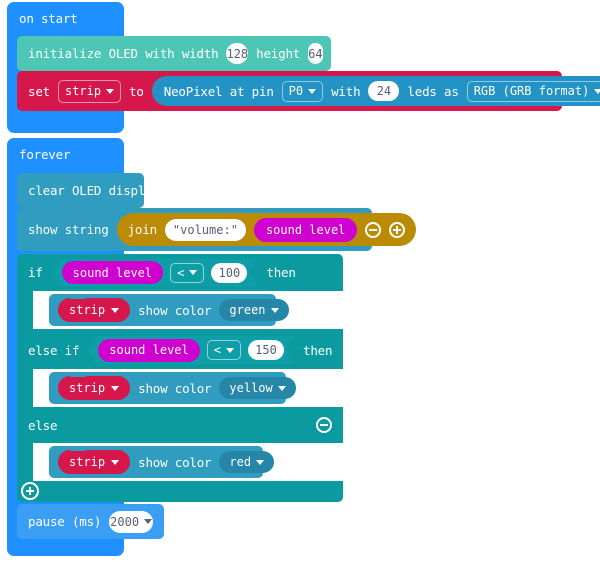 The width and height of the screenshot is (600, 562). I want to click on neopixel-text-2: with, so click(346, 91).